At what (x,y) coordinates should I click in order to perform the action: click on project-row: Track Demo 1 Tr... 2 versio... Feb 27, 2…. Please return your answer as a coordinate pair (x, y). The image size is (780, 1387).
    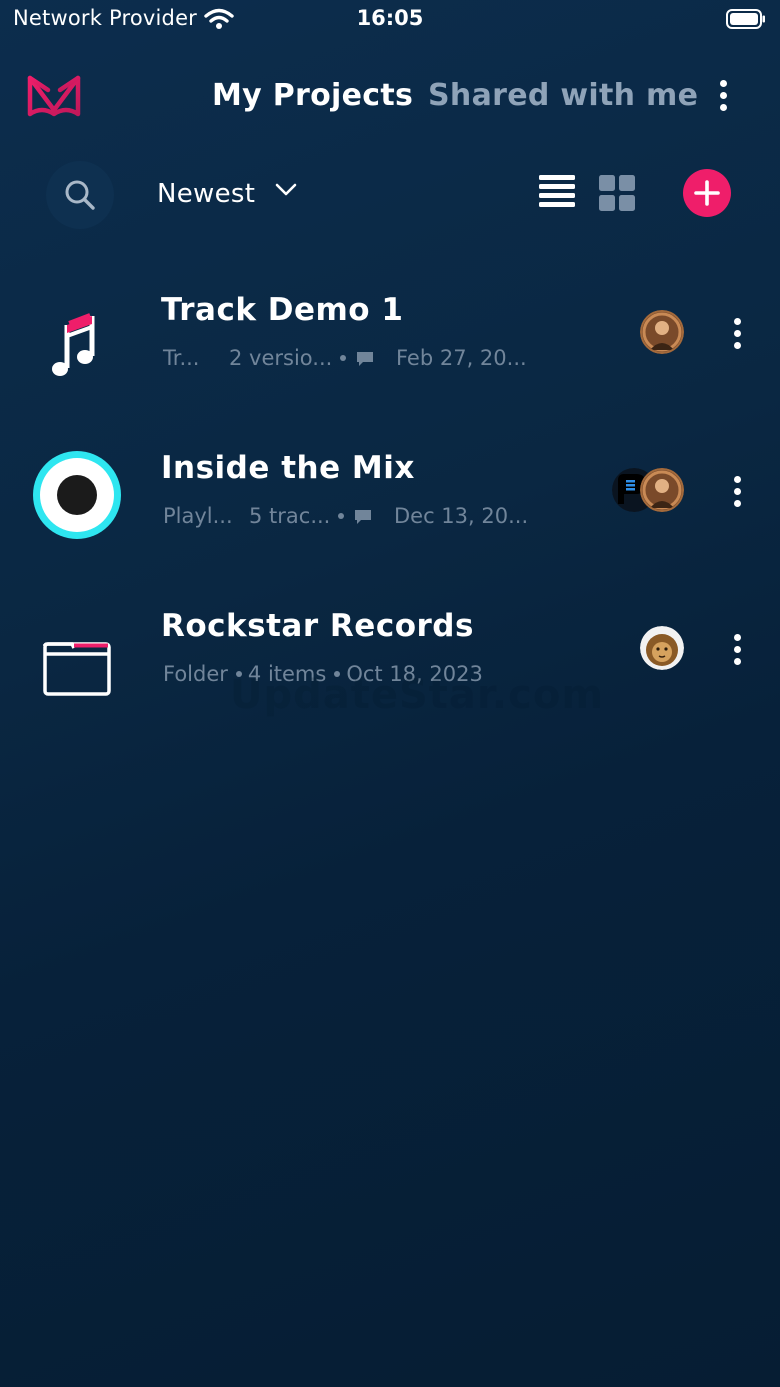
    Looking at the image, I should click on (390, 335).